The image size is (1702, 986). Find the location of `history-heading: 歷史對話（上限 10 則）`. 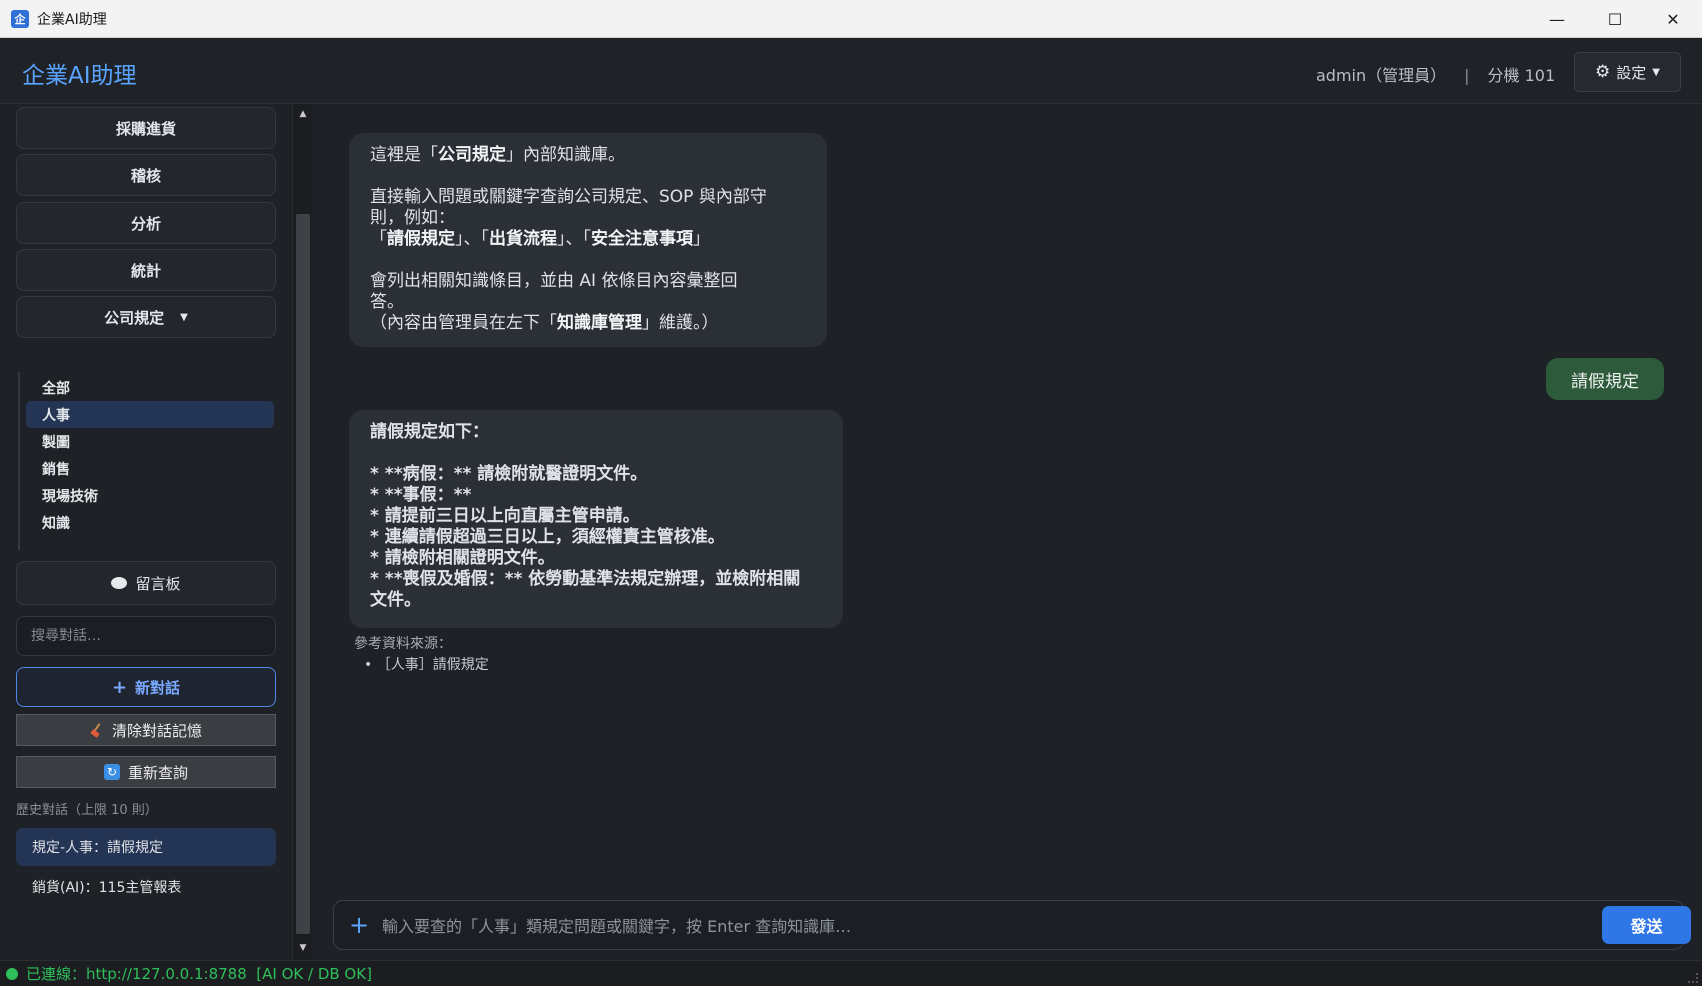

history-heading: 歷史對話（上限 10 則） is located at coordinates (87, 810).